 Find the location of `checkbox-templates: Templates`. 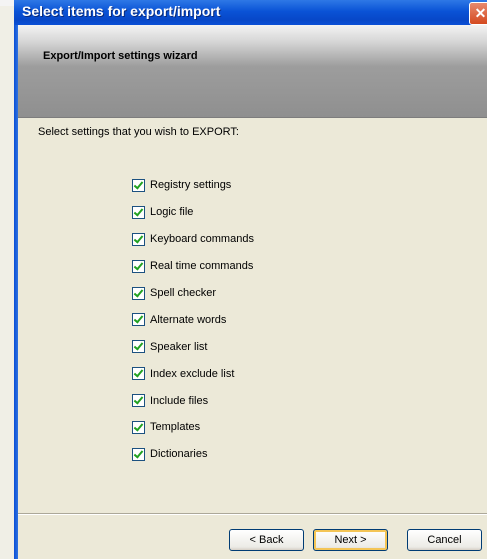

checkbox-templates: Templates is located at coordinates (193, 427).